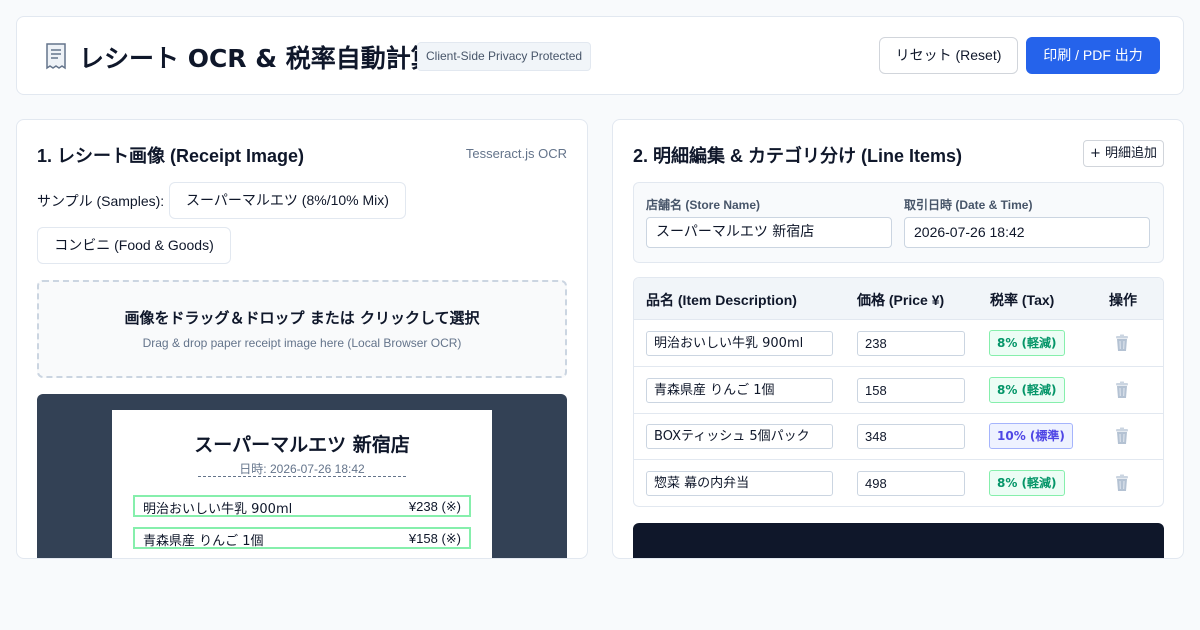 The width and height of the screenshot is (1200, 630). What do you see at coordinates (56, 56) in the screenshot?
I see `receipt-icon` at bounding box center [56, 56].